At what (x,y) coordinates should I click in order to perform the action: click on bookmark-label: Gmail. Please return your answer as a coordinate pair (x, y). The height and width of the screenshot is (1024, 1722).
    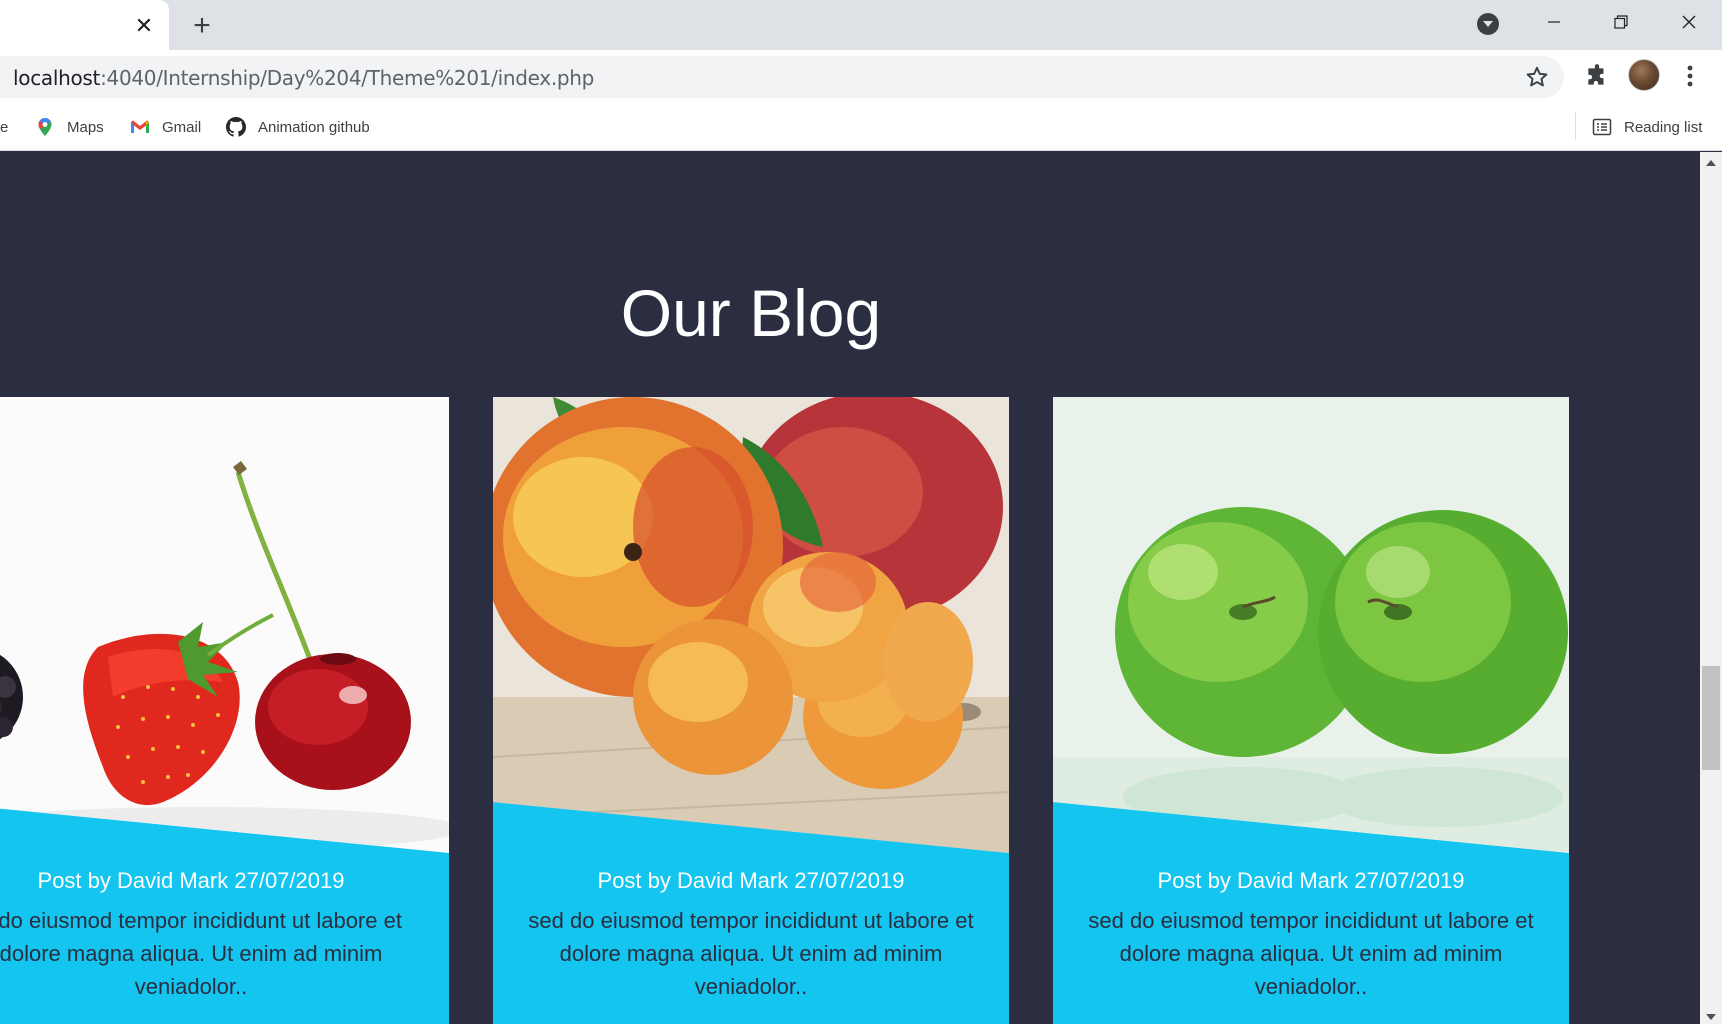
    Looking at the image, I should click on (182, 127).